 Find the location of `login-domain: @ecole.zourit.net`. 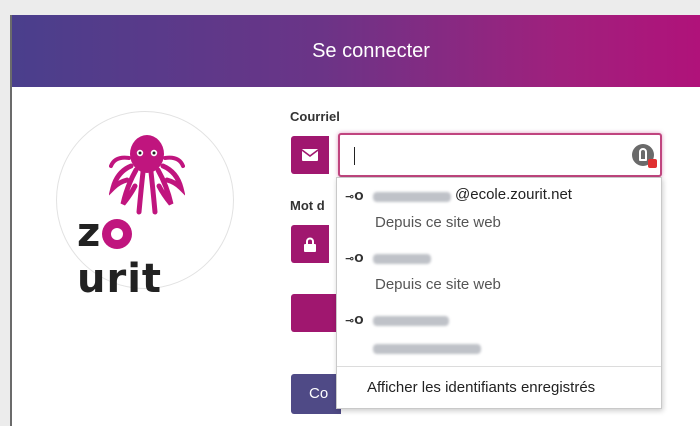

login-domain: @ecole.zourit.net is located at coordinates (513, 194).